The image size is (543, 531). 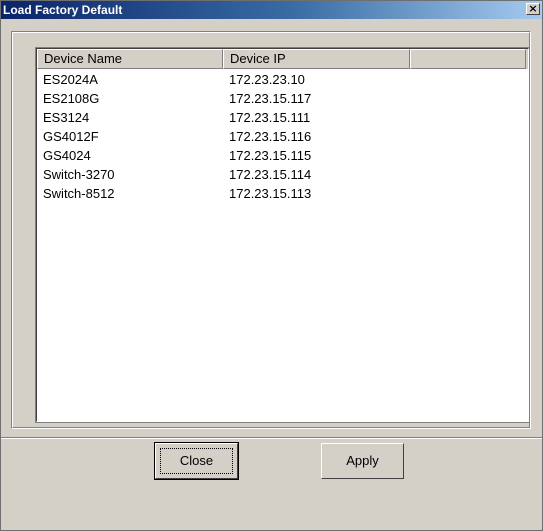 I want to click on device-ip-cell: 172.23.23.10, so click(x=267, y=79).